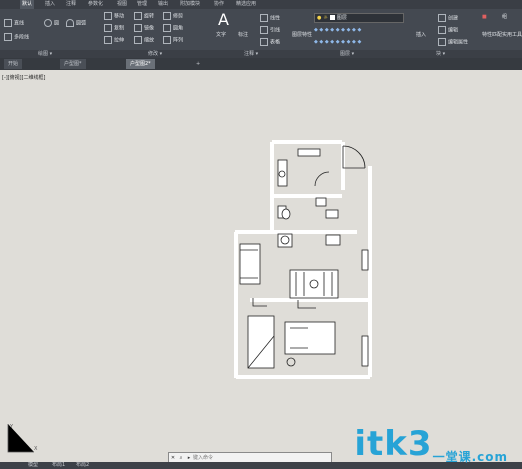  Describe the element at coordinates (122, 4) in the screenshot. I see `tab-view: 视图` at that location.